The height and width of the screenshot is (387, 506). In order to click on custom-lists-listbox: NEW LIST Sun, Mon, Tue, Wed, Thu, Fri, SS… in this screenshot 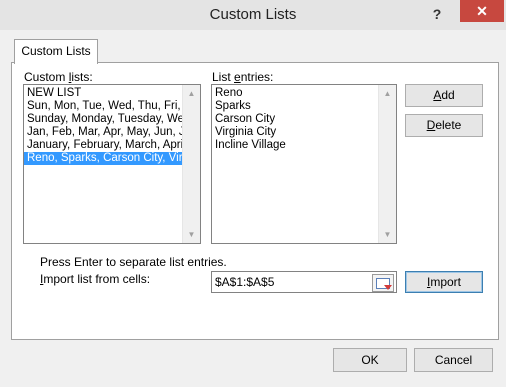, I will do `click(112, 164)`.